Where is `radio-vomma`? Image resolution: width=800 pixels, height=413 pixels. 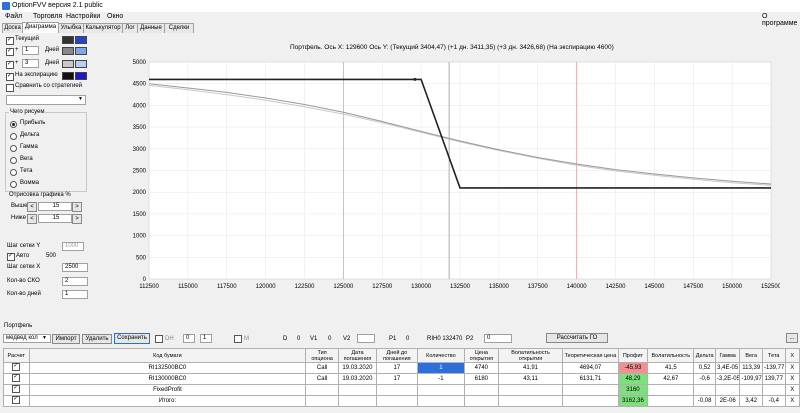 radio-vomma is located at coordinates (13, 184).